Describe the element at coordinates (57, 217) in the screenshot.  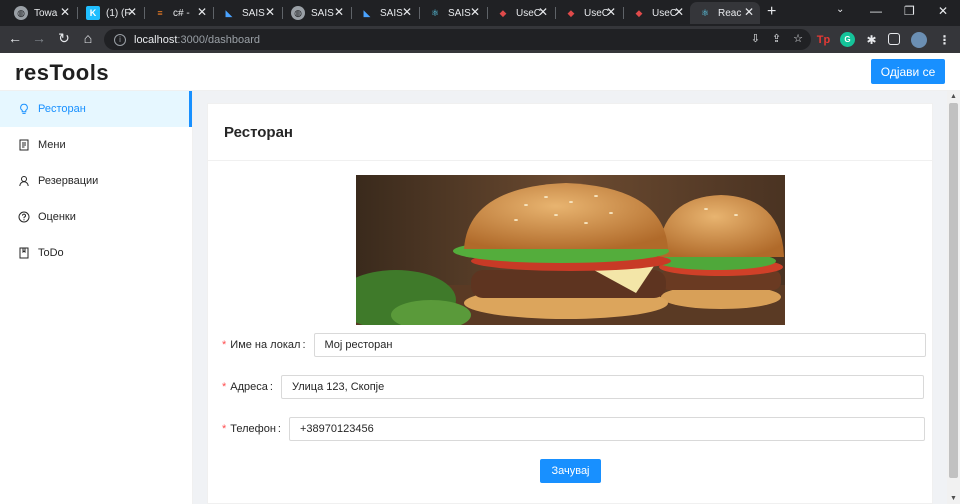
I see `sidebar-item-label: Оценки` at that location.